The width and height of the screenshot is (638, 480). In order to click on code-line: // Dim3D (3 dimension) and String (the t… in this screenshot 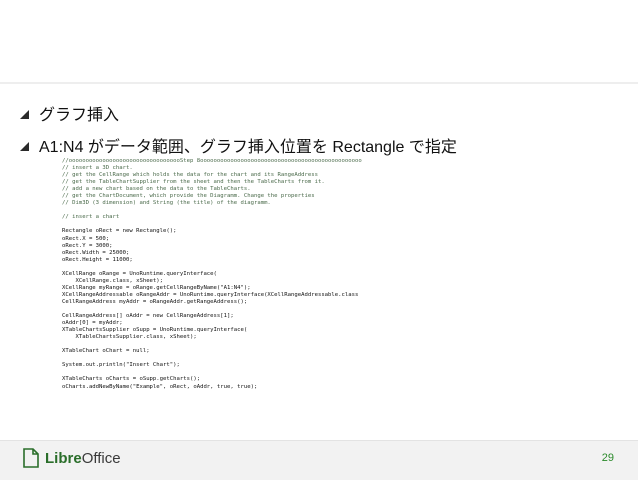, I will do `click(166, 203)`.